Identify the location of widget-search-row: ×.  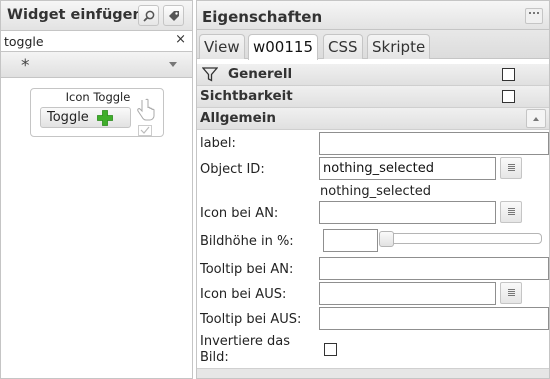
(96, 41).